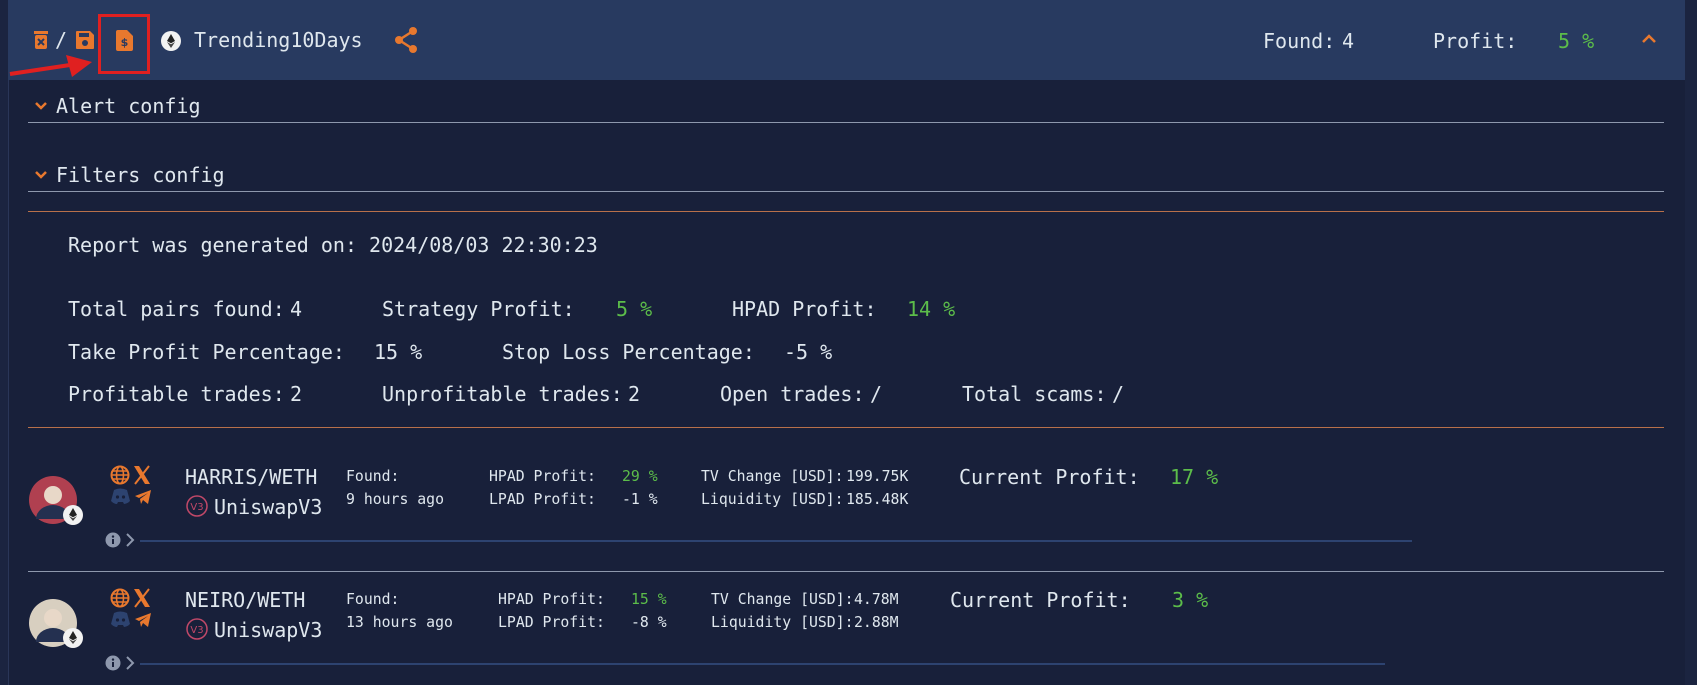  I want to click on delete-button, so click(41, 40).